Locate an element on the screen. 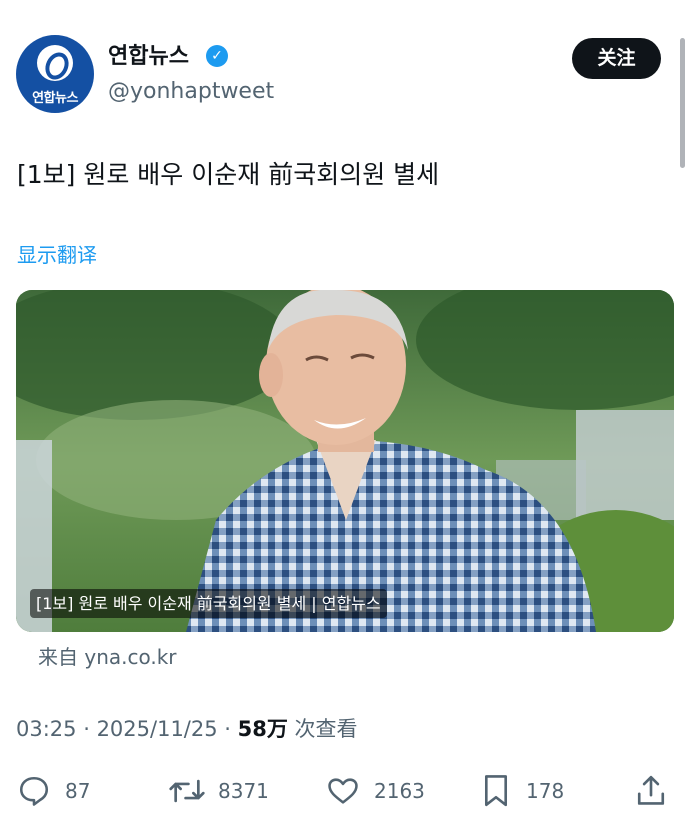 The width and height of the screenshot is (690, 825). tweet-text: [1보] 원로 배우 이순재 前국회의원 별세 is located at coordinates (228, 174).